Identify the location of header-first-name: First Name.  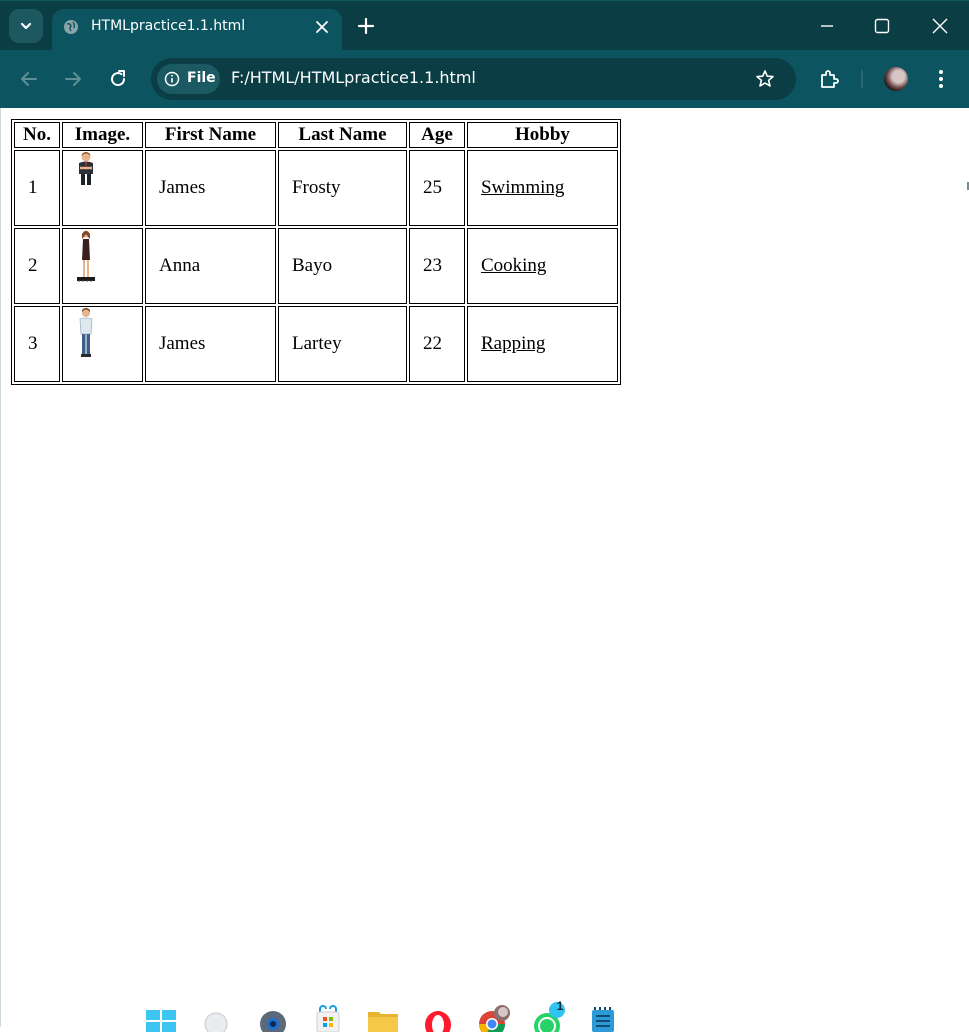
(210, 135).